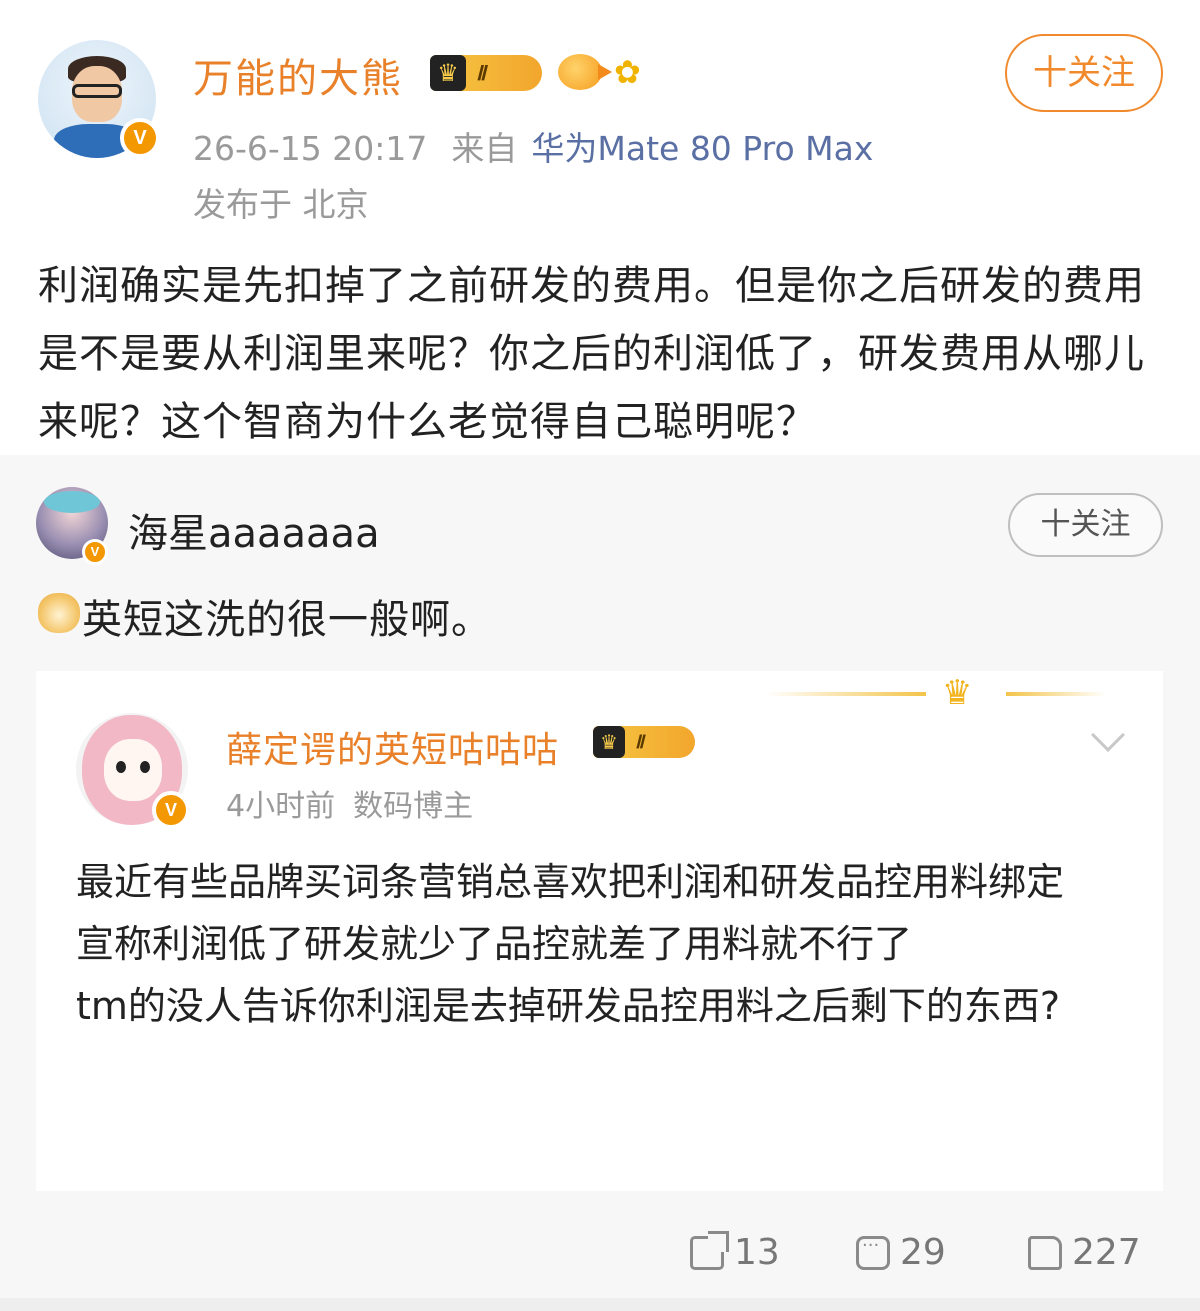 This screenshot has height=1311, width=1200. I want to click on like-button: 227, so click(1084, 1252).